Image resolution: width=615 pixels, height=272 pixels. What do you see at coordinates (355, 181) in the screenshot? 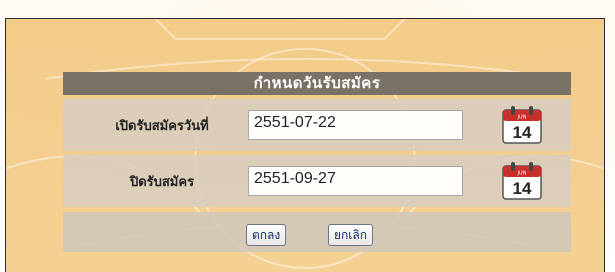
I see `close-date-input: 2551-09-27` at bounding box center [355, 181].